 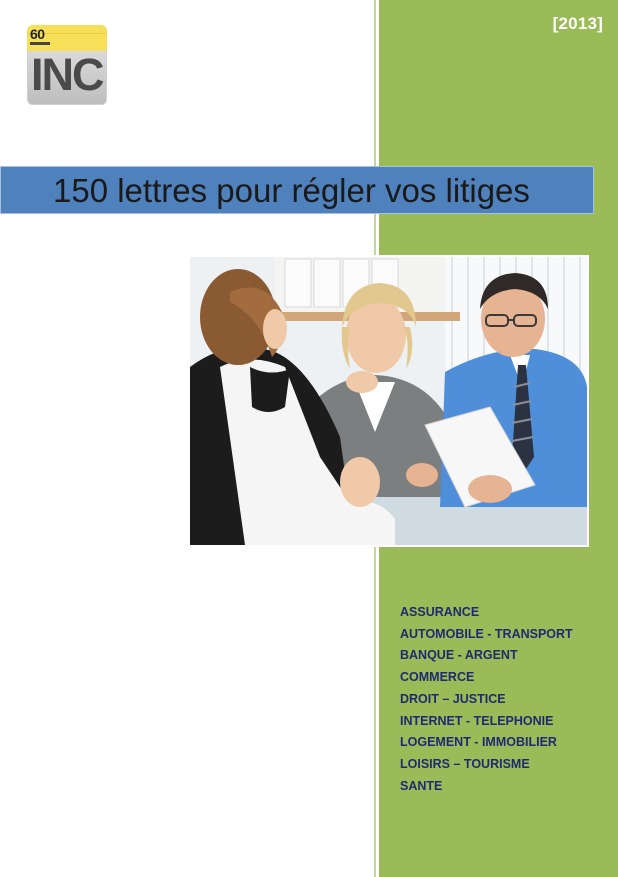 I want to click on category-item: COMMERCE, so click(x=437, y=677).